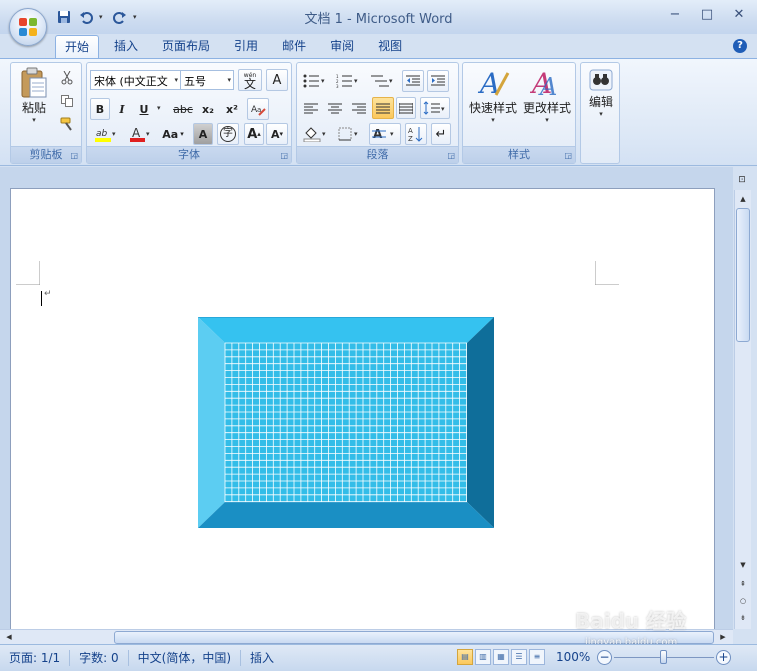  What do you see at coordinates (601, 92) in the screenshot?
I see `editing-button: 编辑 ▾` at bounding box center [601, 92].